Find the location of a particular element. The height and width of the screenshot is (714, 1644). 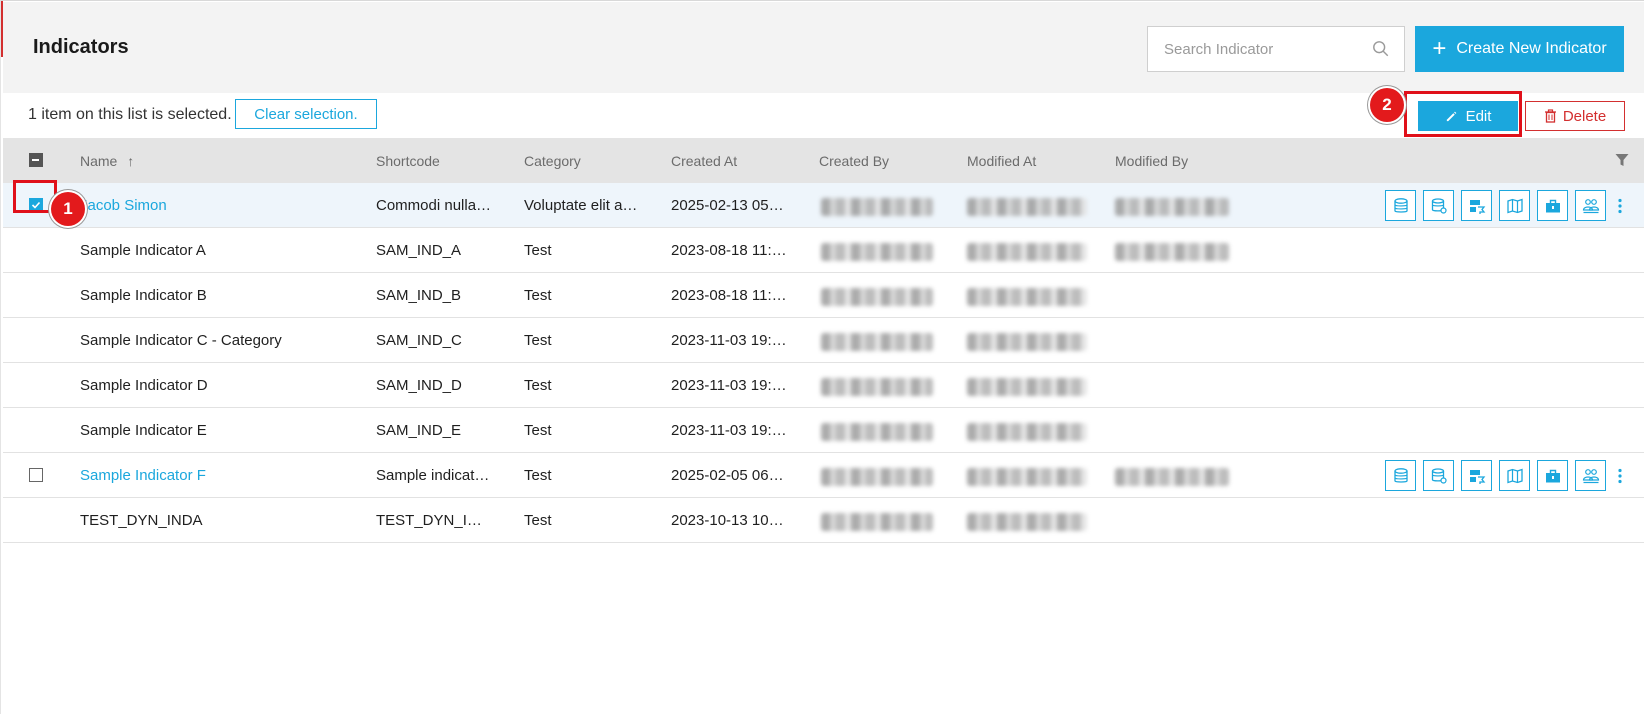

cell-name: Sample Indicator B is located at coordinates (143, 295).